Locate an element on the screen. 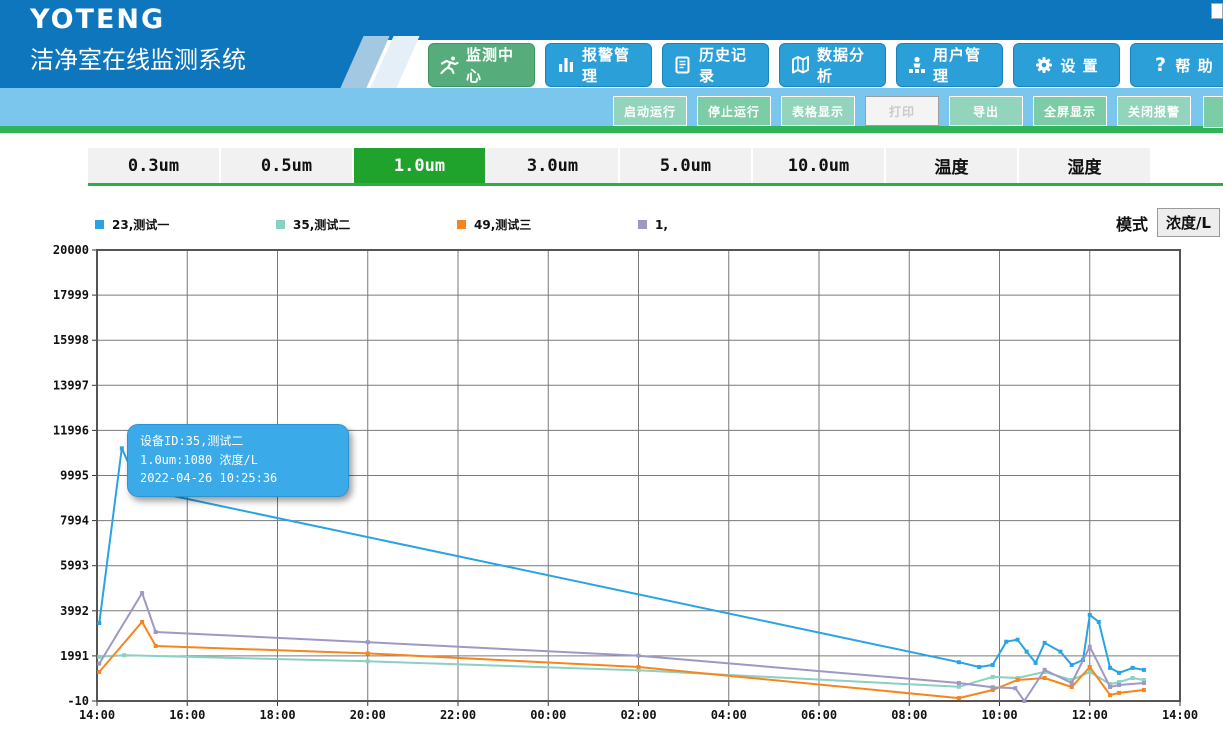 This screenshot has height=739, width=1223. legend-swatch-teal is located at coordinates (280, 224).